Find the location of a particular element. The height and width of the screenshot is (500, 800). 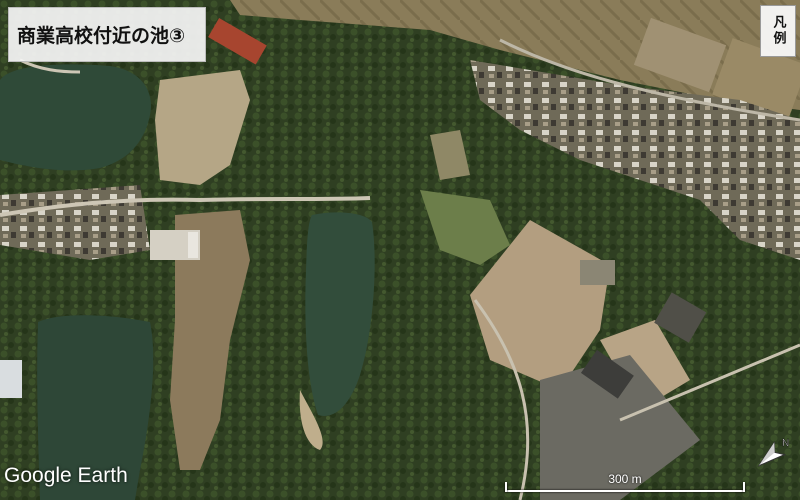

scale-bar: 300 m is located at coordinates (625, 484).